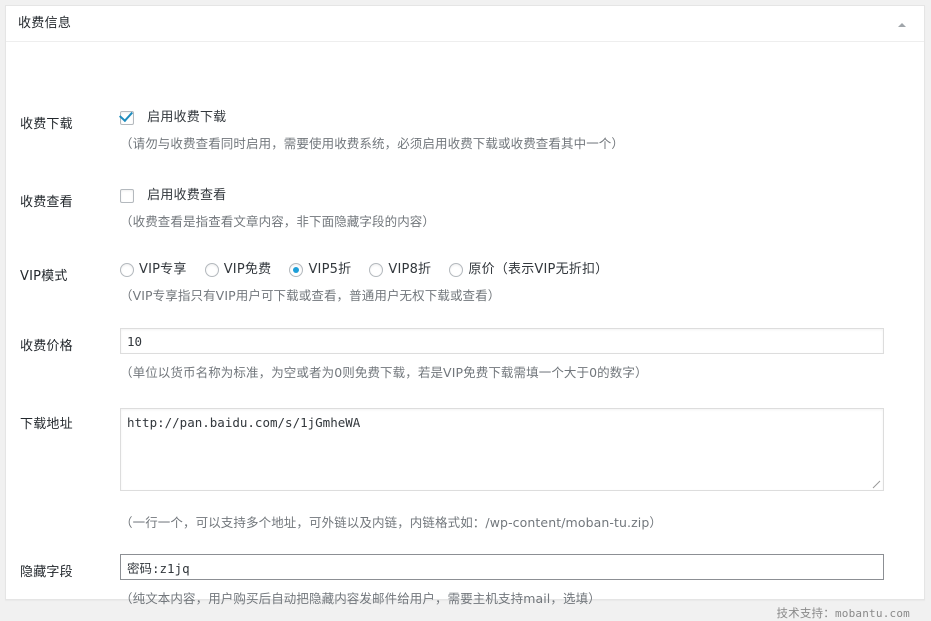  What do you see at coordinates (372, 118) in the screenshot?
I see `paid-download-checkbox-row: 启用收费下载` at bounding box center [372, 118].